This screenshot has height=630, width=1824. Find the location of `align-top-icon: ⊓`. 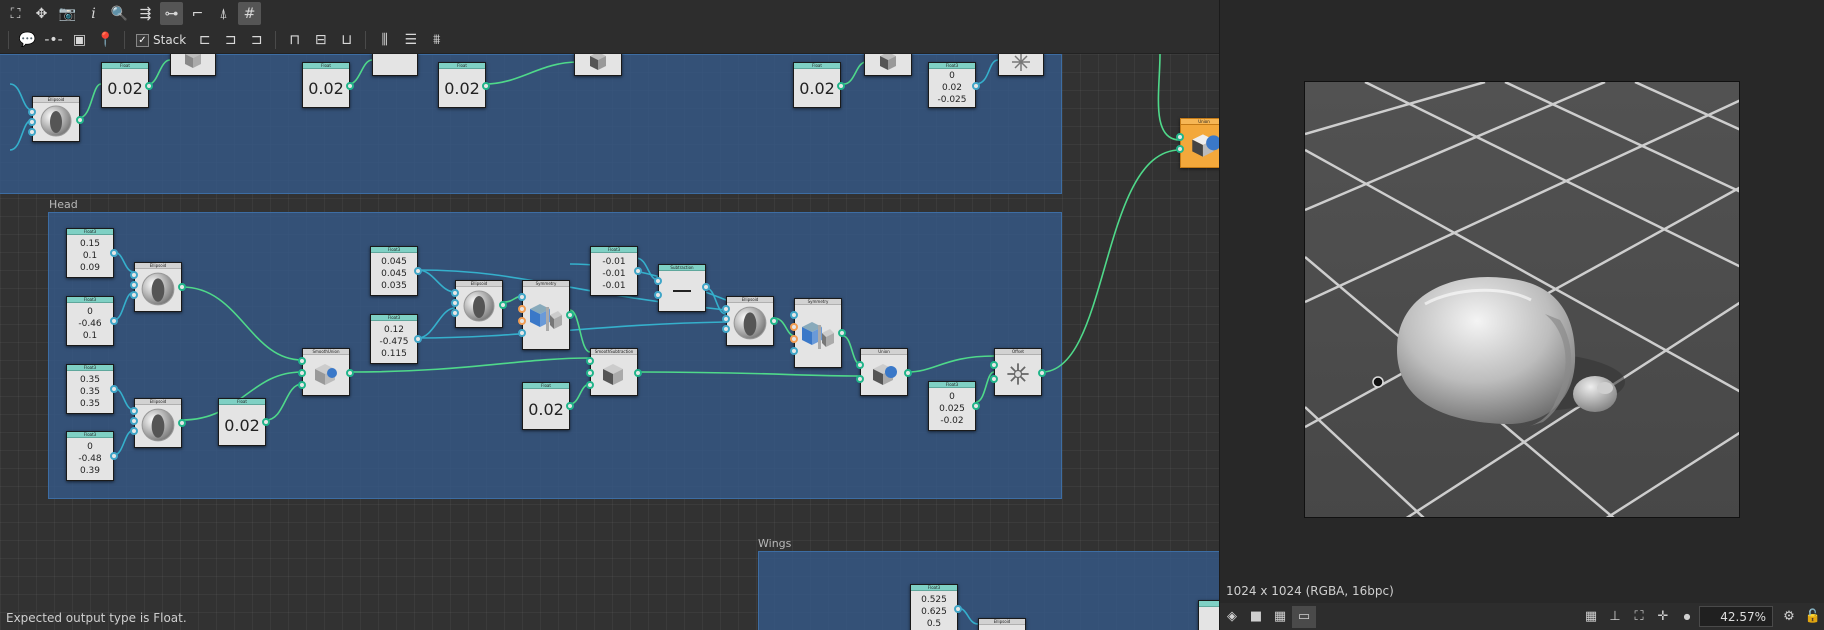

align-top-icon: ⊓ is located at coordinates (294, 40).